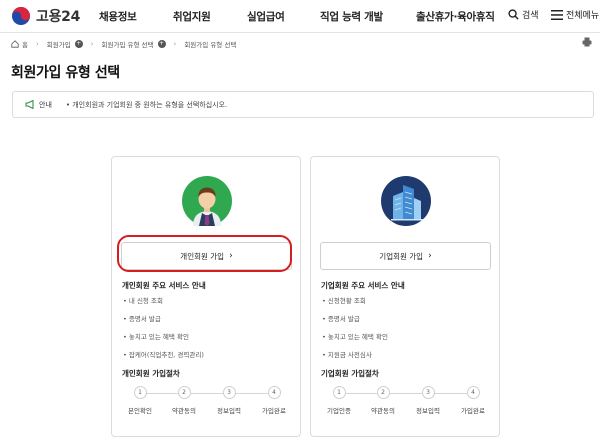 Image resolution: width=600 pixels, height=437 pixels. Describe the element at coordinates (587, 42) in the screenshot. I see `print-icon` at that location.